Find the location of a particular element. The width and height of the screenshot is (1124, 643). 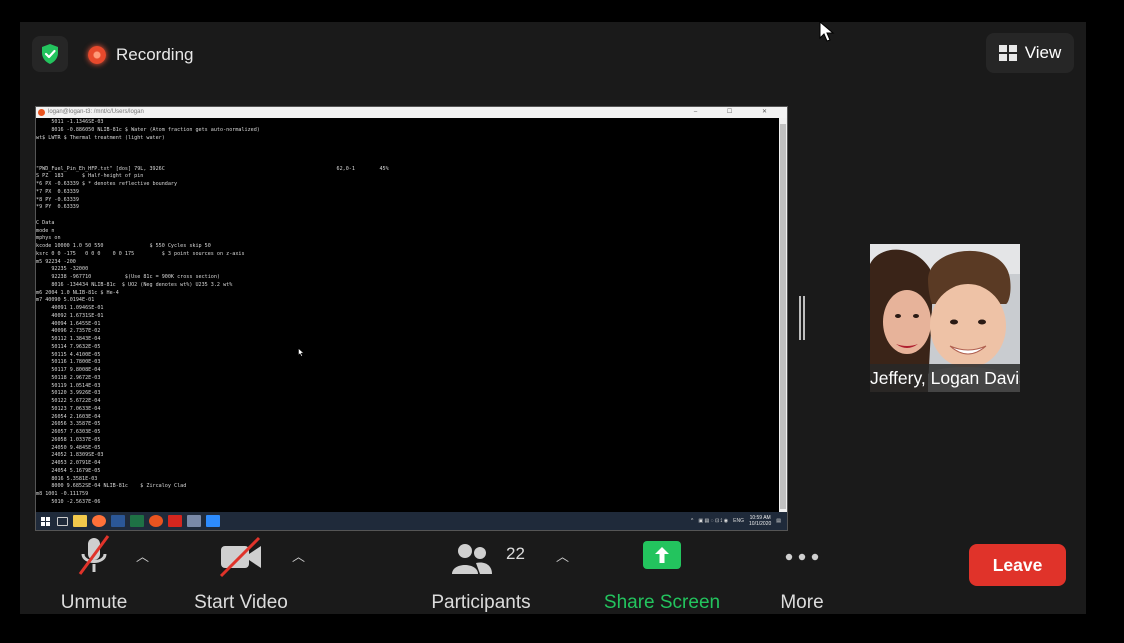

task-view-icon is located at coordinates (62, 521).